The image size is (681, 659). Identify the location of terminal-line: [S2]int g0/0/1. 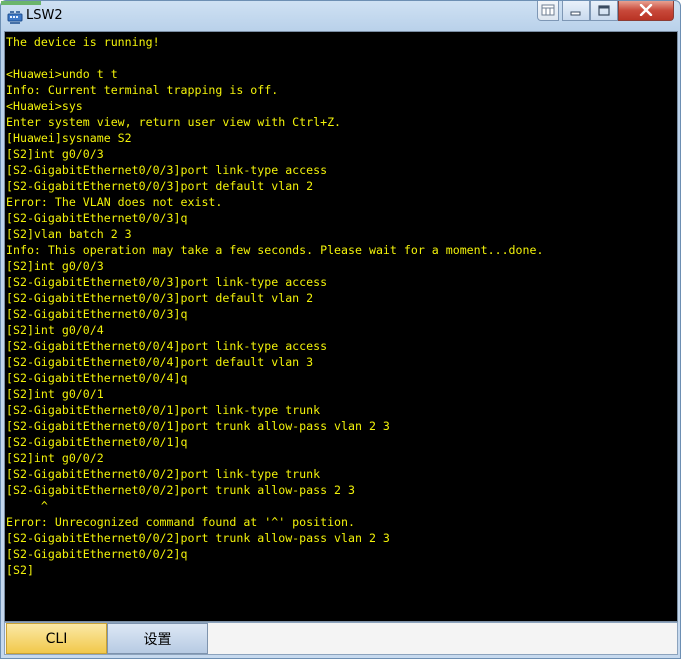
(55, 394).